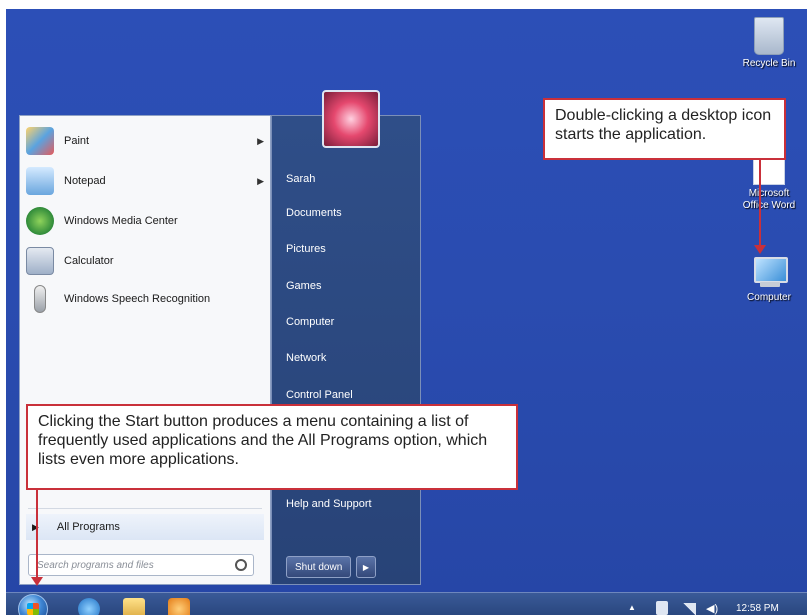 The width and height of the screenshot is (807, 615). What do you see at coordinates (769, 171) in the screenshot?
I see `word-icon` at bounding box center [769, 171].